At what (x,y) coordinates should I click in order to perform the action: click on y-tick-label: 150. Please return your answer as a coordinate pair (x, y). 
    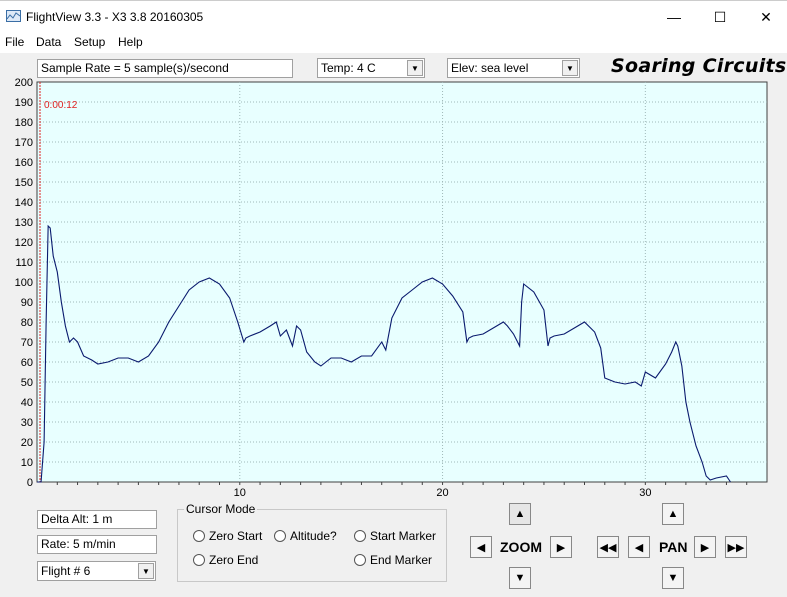
    Looking at the image, I should click on (24, 183).